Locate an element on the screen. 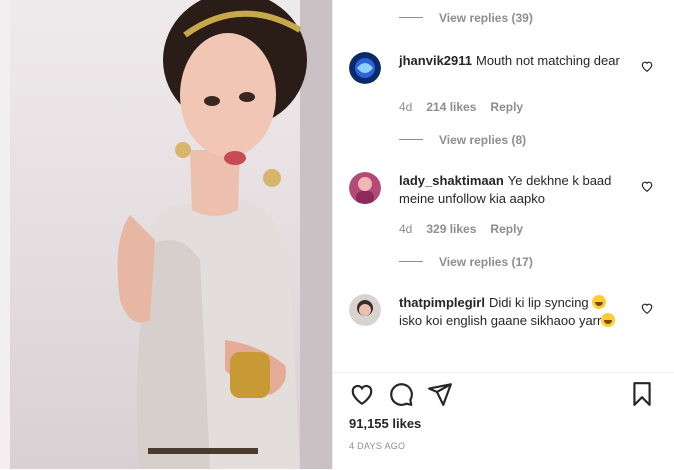  comment-meta: 4d 214 likes Reply is located at coordinates (468, 107).